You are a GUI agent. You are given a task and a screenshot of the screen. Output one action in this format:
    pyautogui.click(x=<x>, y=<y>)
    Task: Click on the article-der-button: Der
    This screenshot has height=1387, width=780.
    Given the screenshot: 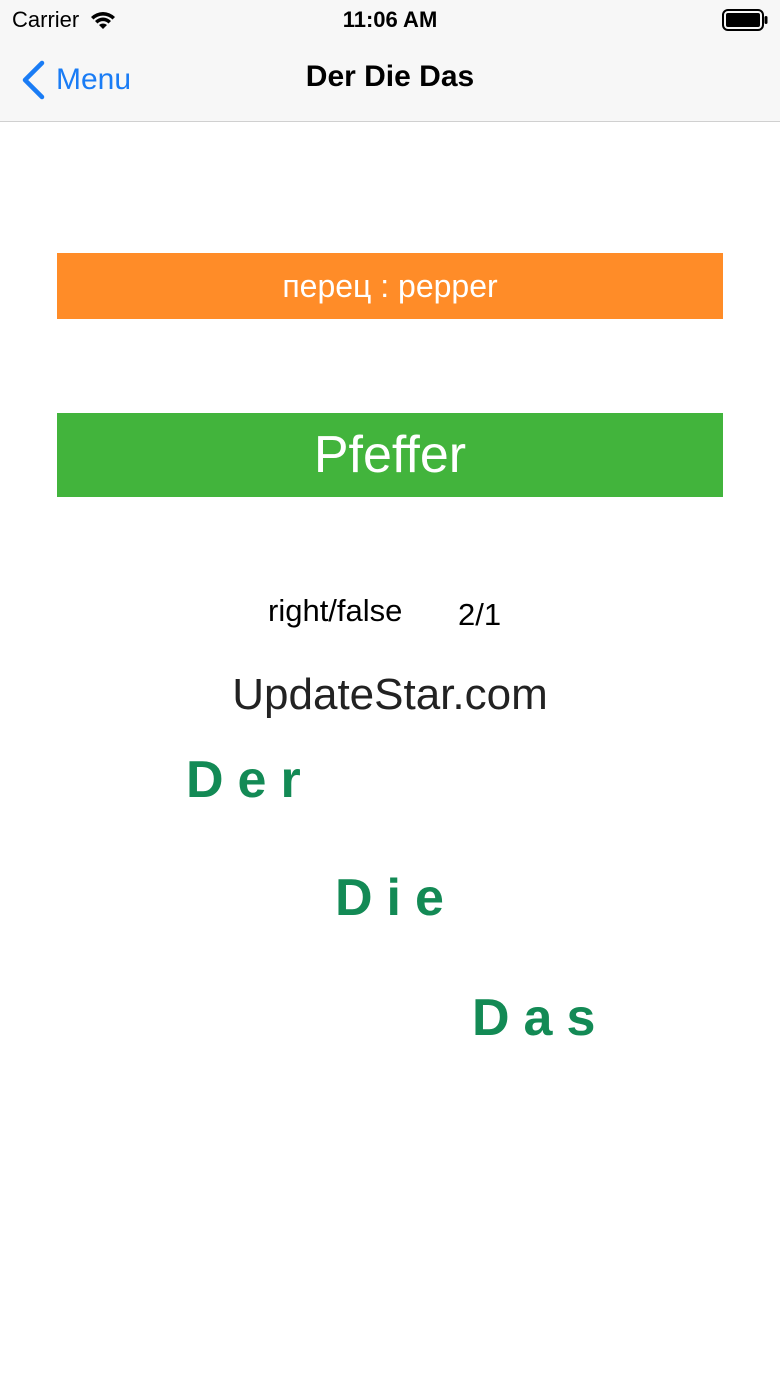 What is the action you would take?
    pyautogui.click(x=250, y=780)
    